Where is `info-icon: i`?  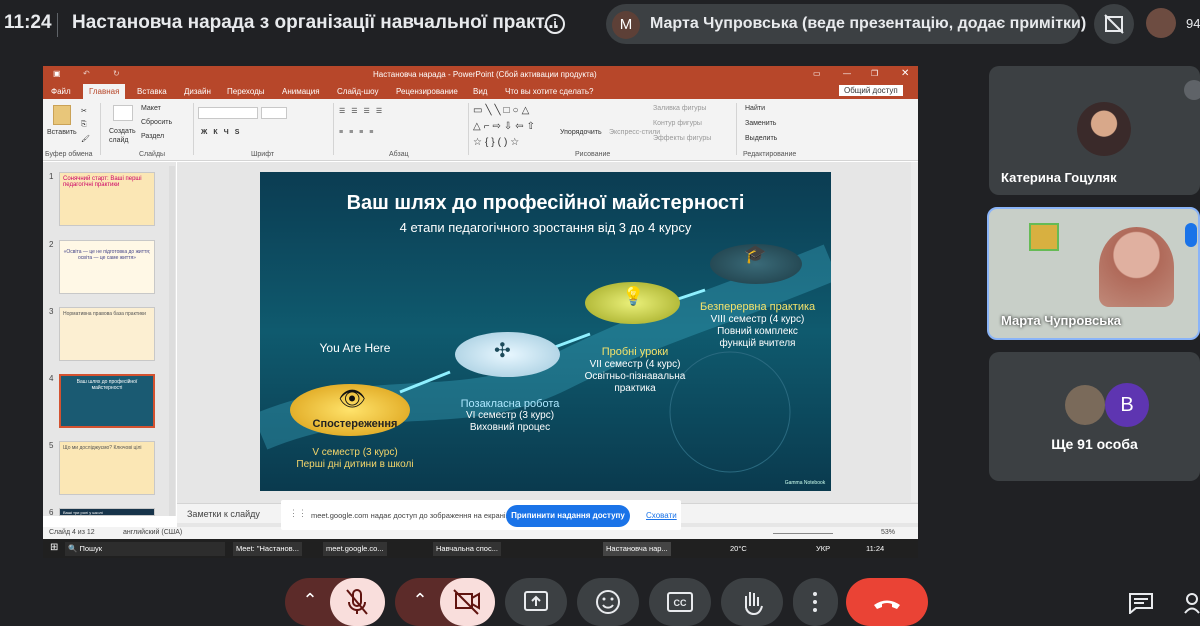
info-icon: i is located at coordinates (555, 24).